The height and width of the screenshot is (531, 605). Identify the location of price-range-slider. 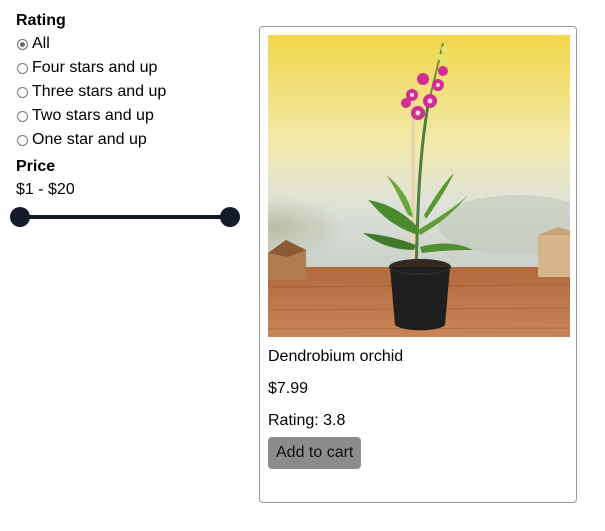
(125, 217).